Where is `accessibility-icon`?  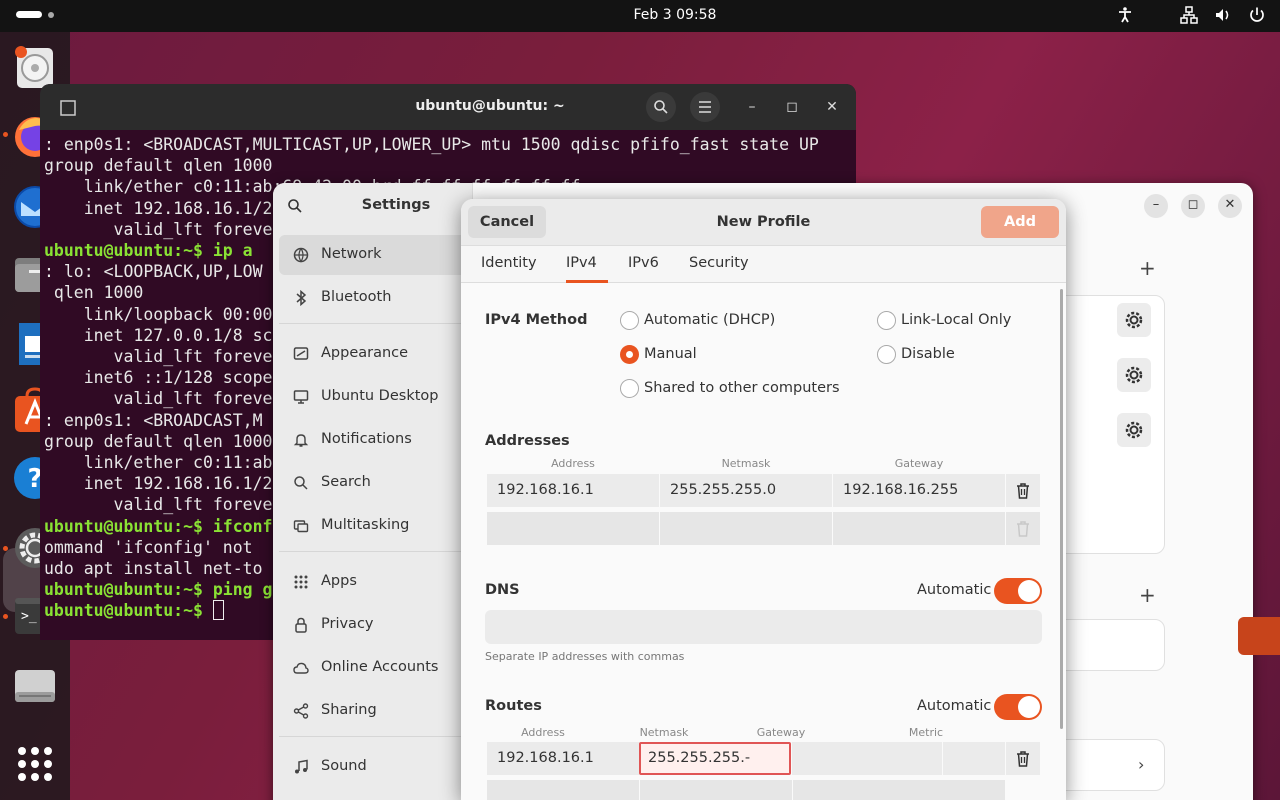
accessibility-icon is located at coordinates (1125, 15).